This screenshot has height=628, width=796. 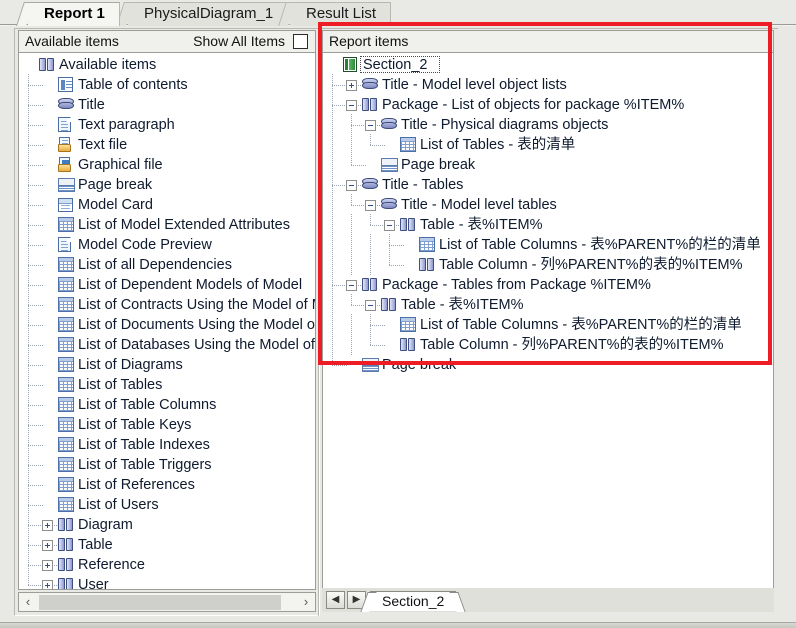 I want to click on scroll-right-arrow-icon: ›, so click(x=306, y=602).